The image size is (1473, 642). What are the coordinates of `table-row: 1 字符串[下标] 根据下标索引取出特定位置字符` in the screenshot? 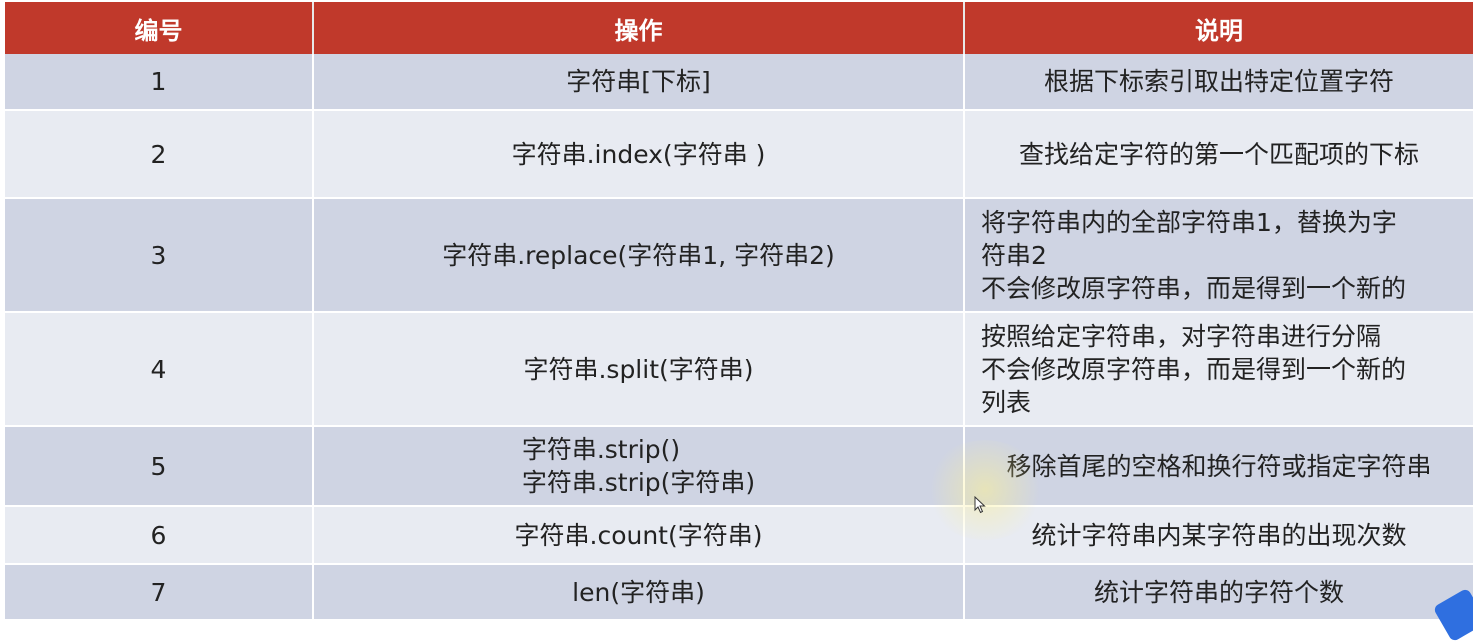 It's located at (739, 82).